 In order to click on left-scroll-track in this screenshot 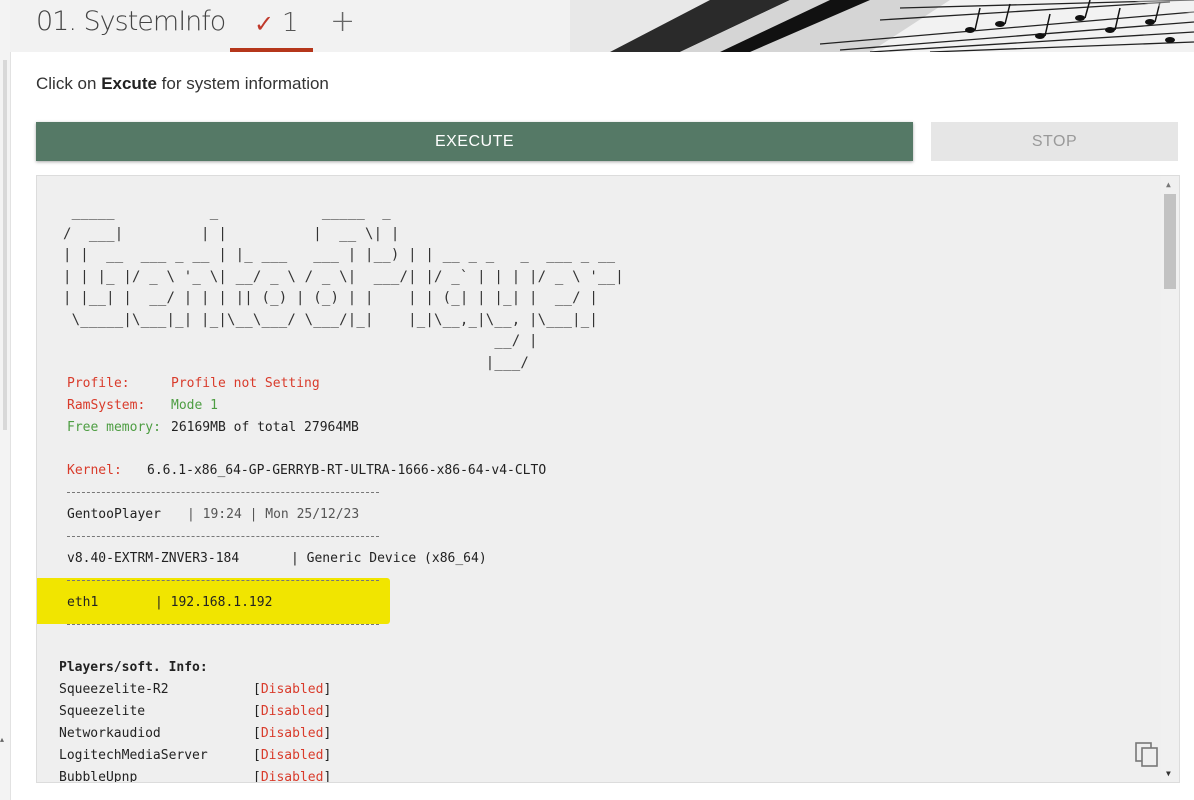, I will do `click(5, 245)`.